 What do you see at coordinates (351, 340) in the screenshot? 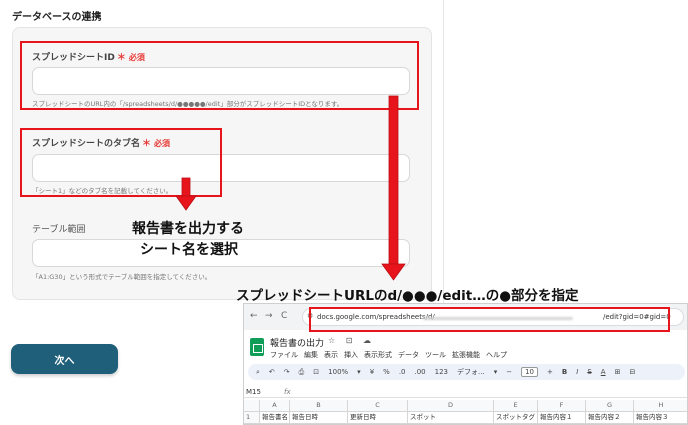
I see `star-move-cloud-icons: ☆ ⊡ ☁` at bounding box center [351, 340].